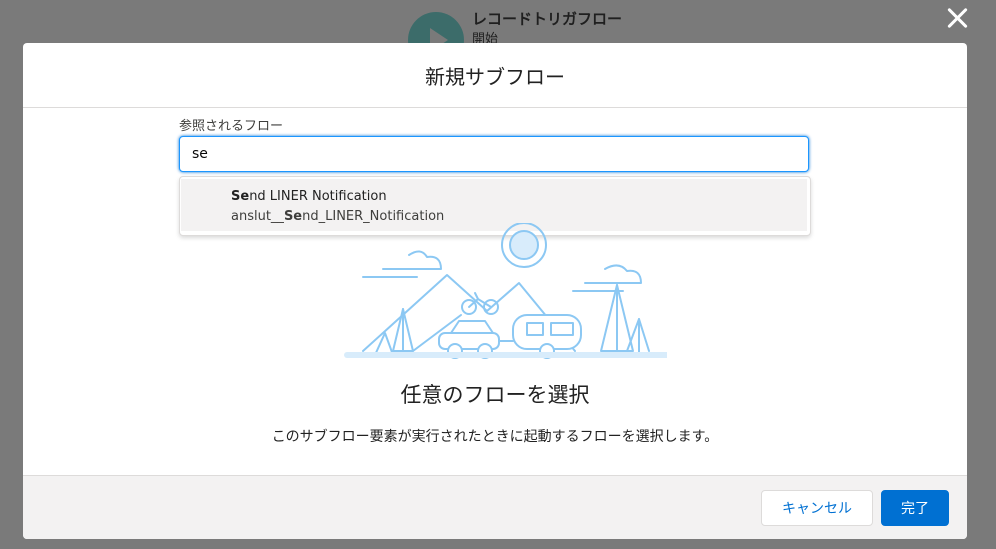  What do you see at coordinates (494, 154) in the screenshot?
I see `flow-search-input` at bounding box center [494, 154].